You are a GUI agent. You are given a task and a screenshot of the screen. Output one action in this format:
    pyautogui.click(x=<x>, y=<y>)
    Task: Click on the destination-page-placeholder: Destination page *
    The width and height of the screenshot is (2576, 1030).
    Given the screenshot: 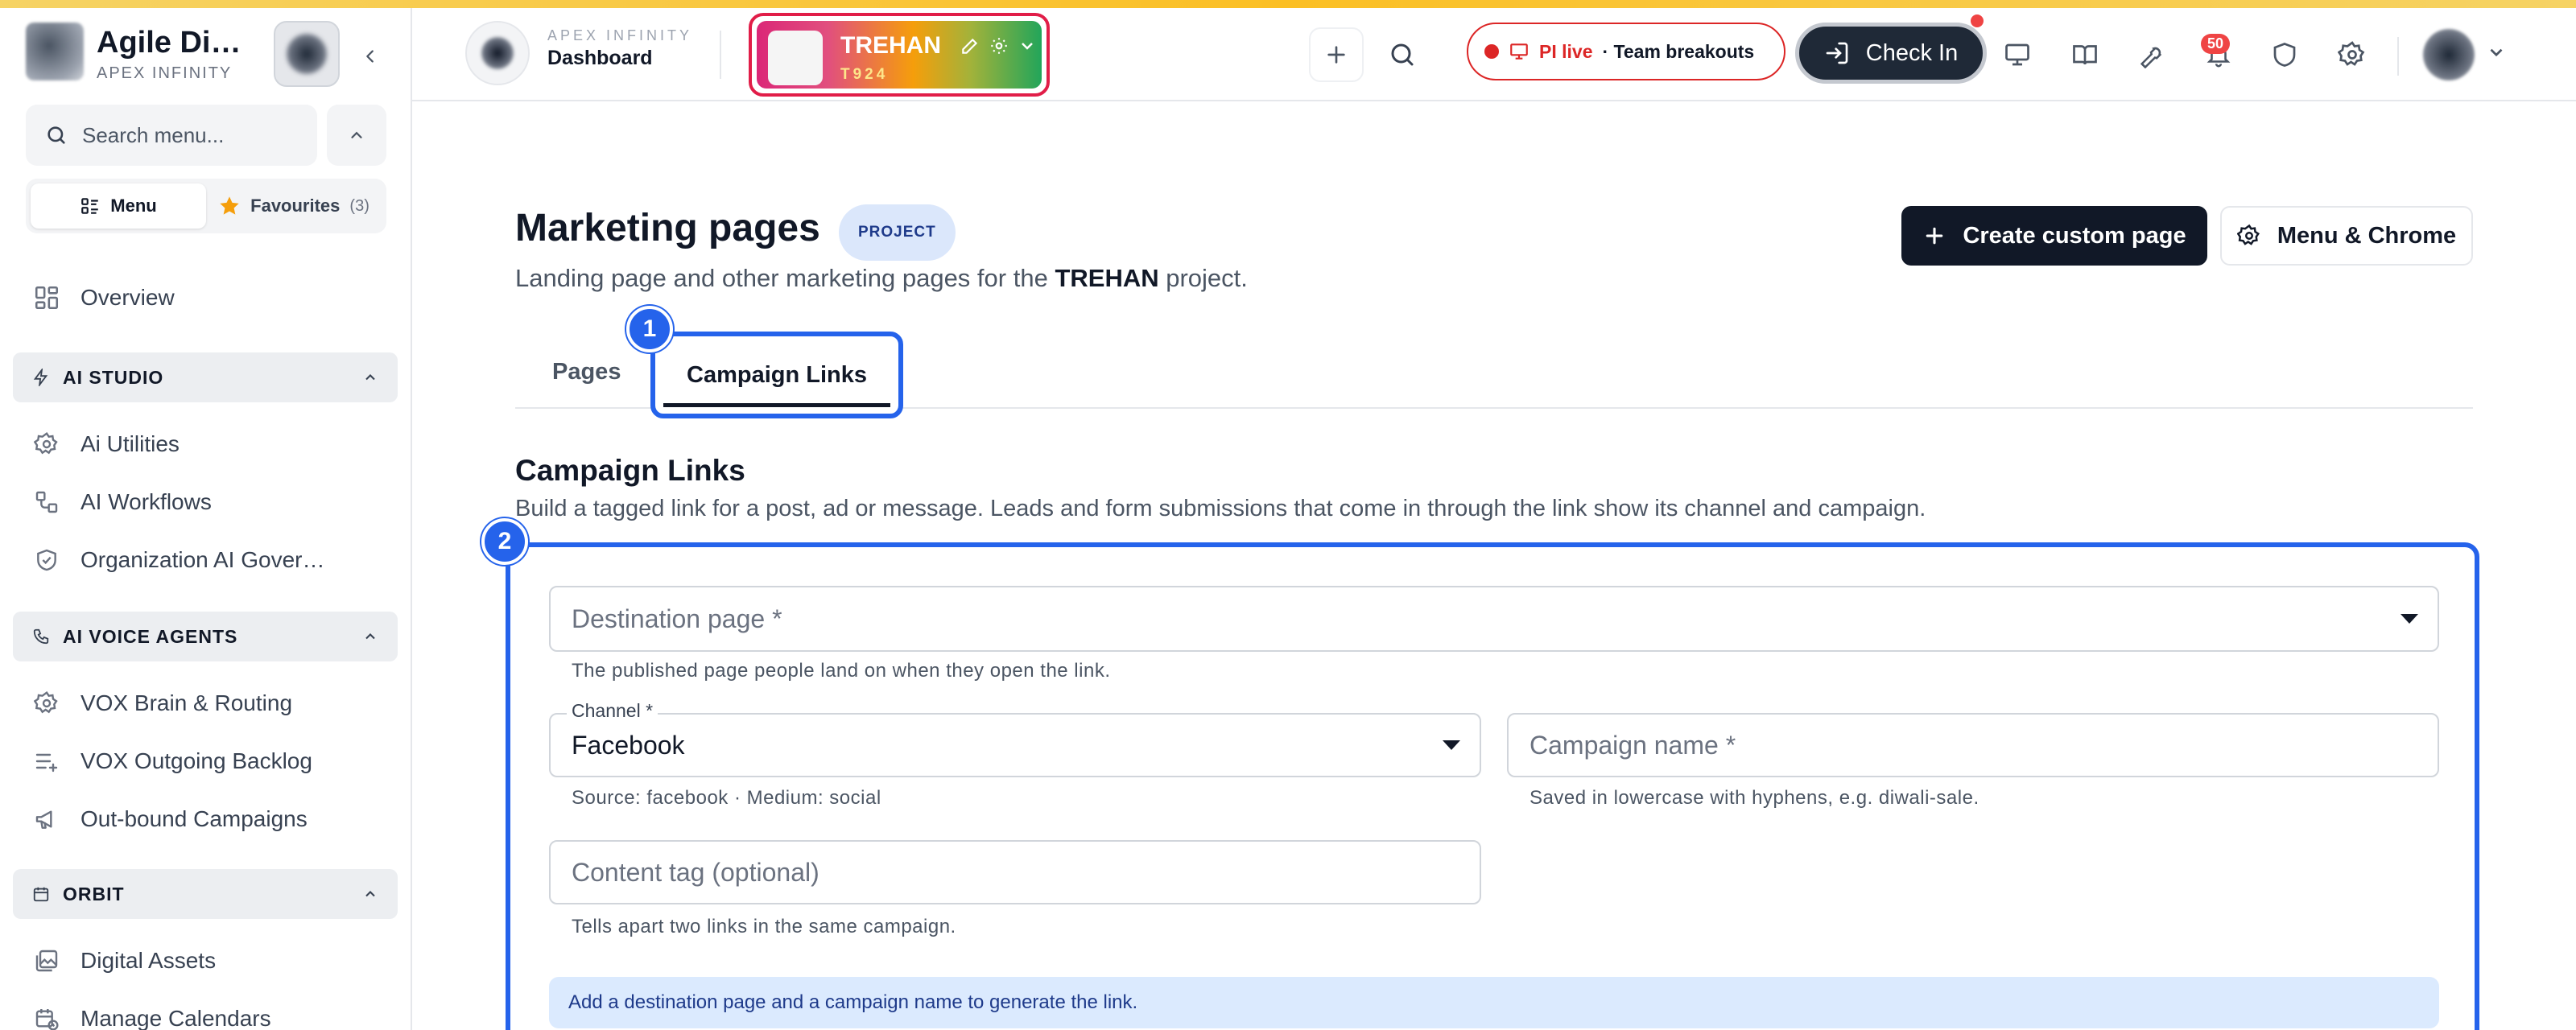 What is the action you would take?
    pyautogui.click(x=677, y=618)
    